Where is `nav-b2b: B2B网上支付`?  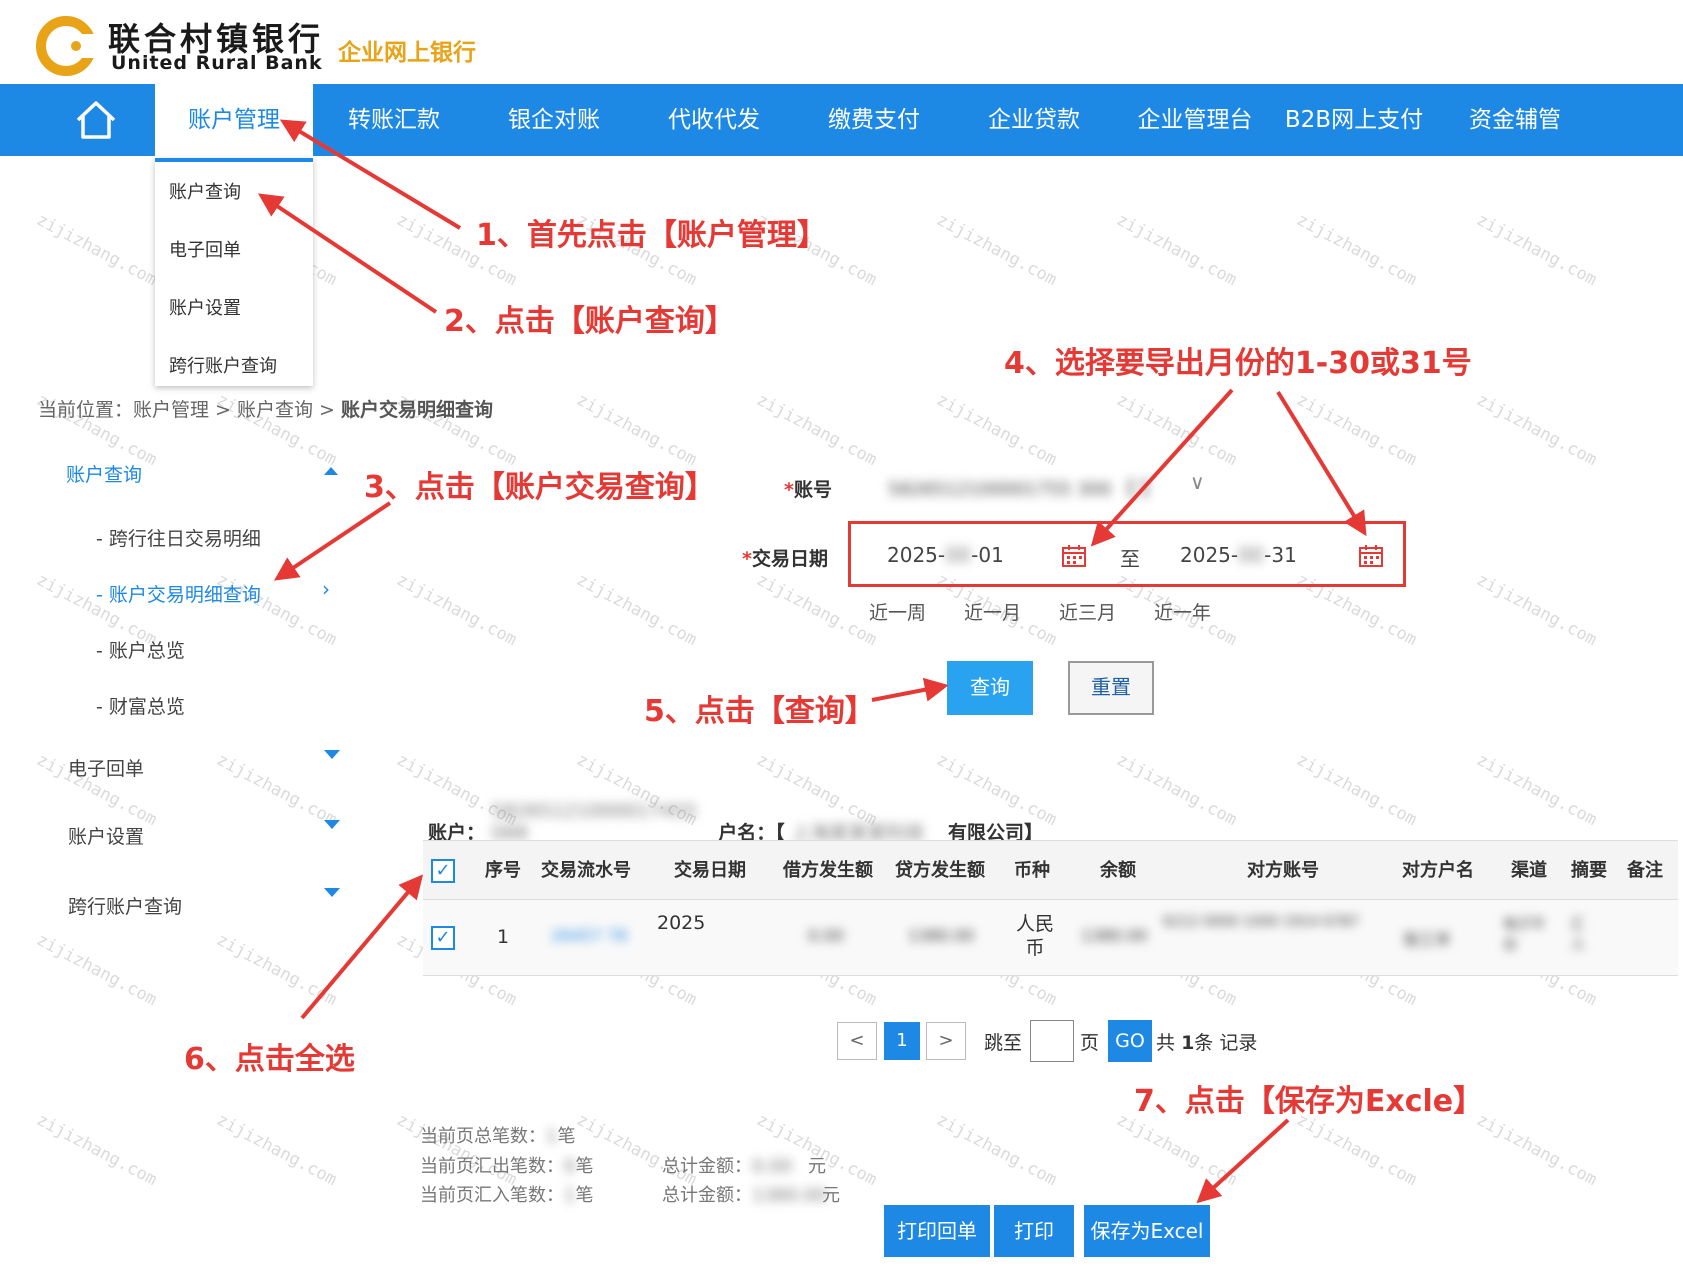
nav-b2b: B2B网上支付 is located at coordinates (1354, 120).